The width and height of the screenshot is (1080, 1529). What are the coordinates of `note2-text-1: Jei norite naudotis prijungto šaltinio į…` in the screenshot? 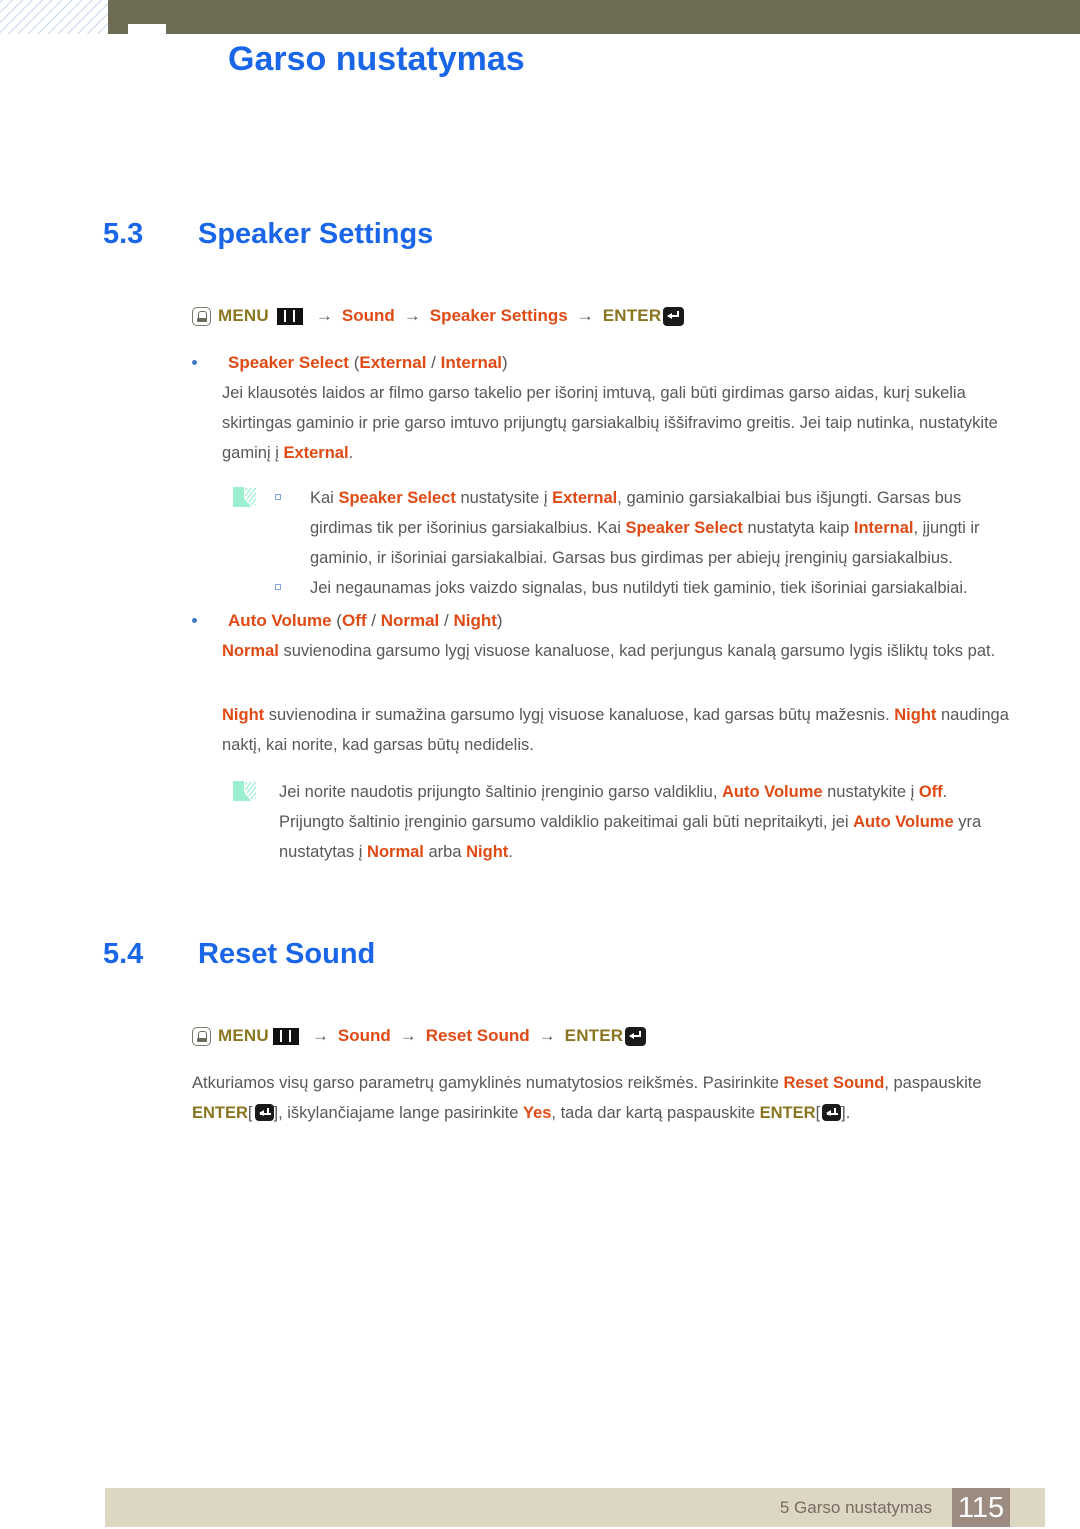 It's located at (501, 792).